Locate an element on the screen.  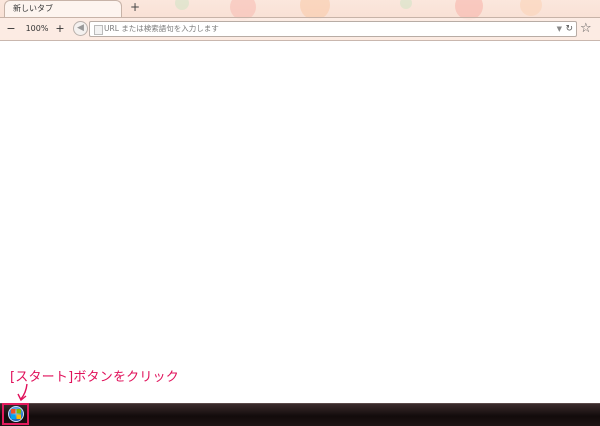
back-arrow-icon: ◀ is located at coordinates (80, 28).